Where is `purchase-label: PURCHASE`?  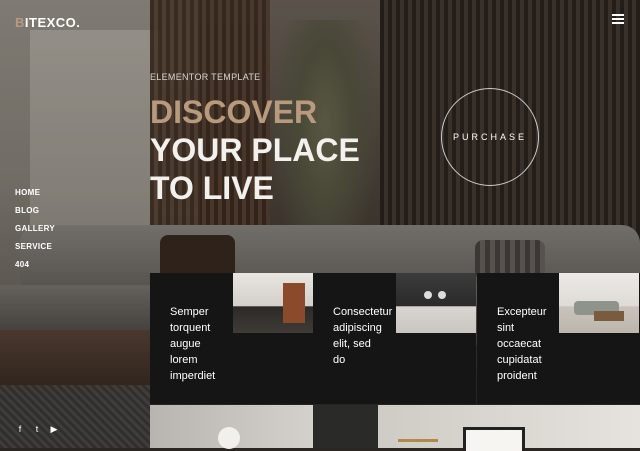 purchase-label: PURCHASE is located at coordinates (489, 137).